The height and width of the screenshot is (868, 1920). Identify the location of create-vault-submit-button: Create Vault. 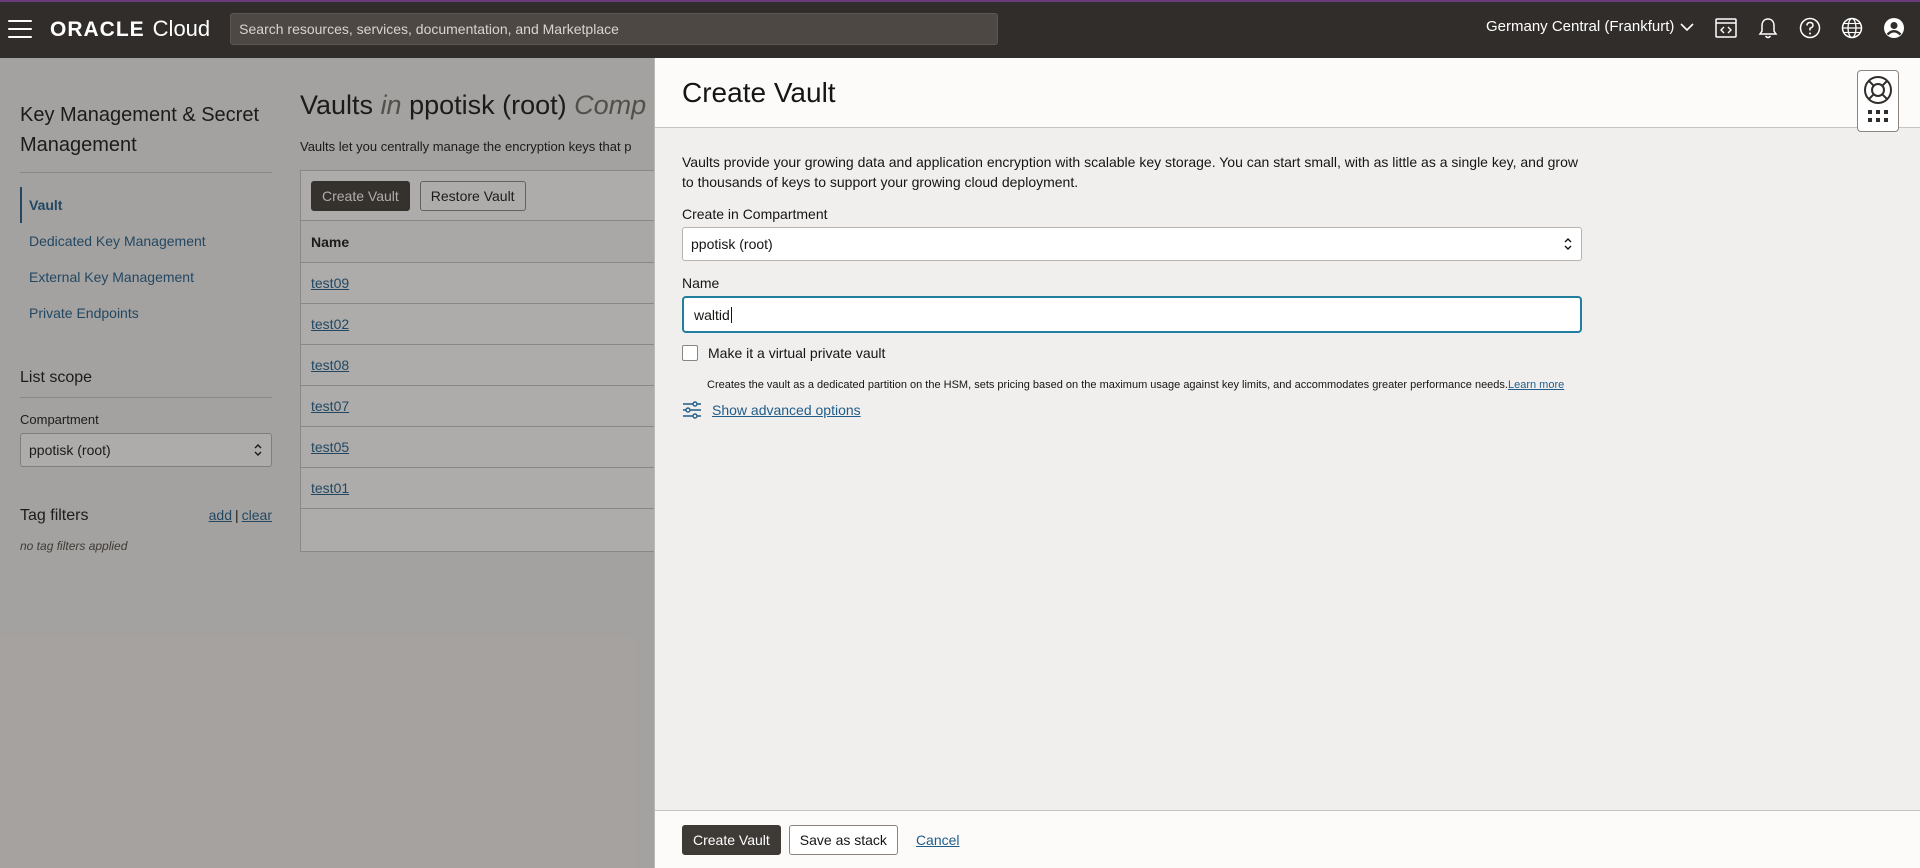
(731, 839).